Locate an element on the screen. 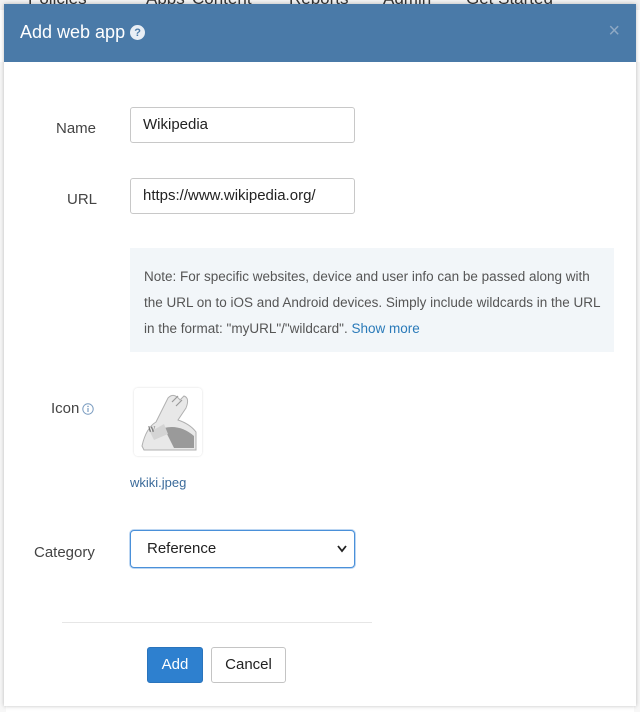  name-field: Wikipedia is located at coordinates (242, 125).